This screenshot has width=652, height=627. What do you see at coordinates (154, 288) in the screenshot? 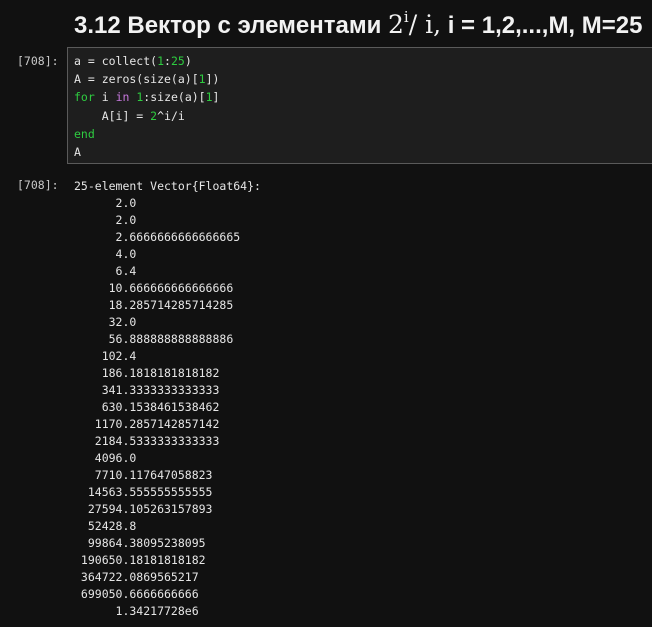
I see `output-value: 10.666666666666666` at bounding box center [154, 288].